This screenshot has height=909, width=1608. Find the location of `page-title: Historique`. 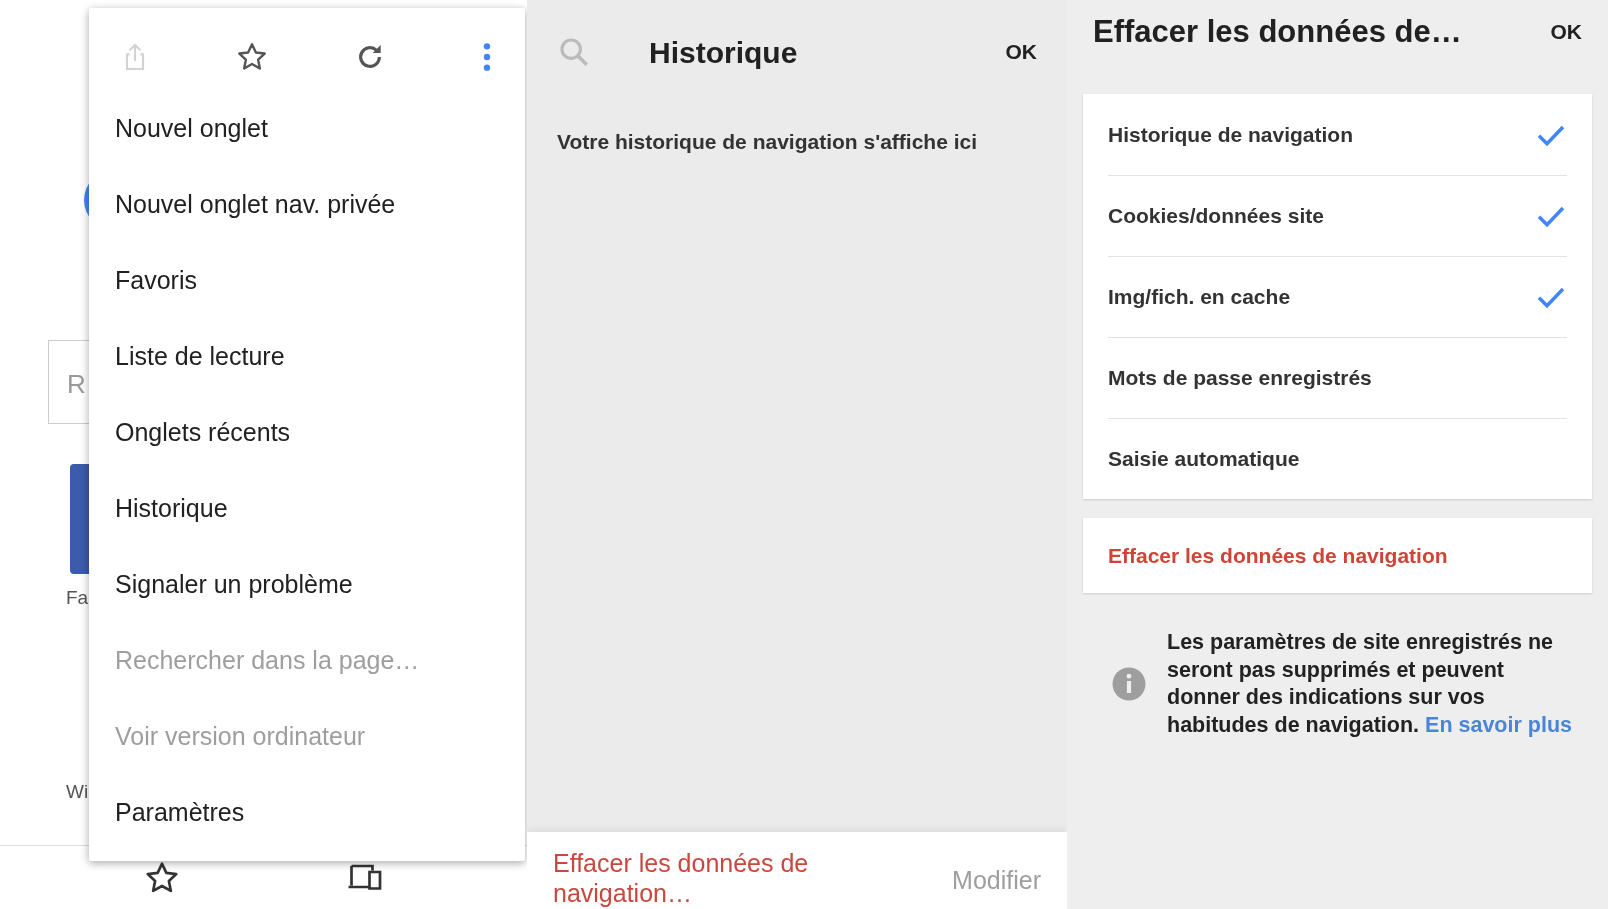

page-title: Historique is located at coordinates (724, 52).